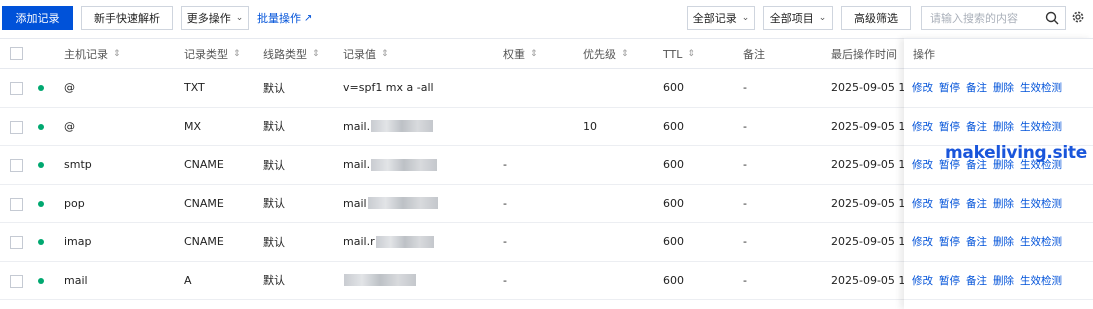 Image resolution: width=1093 pixels, height=309 pixels. I want to click on more-actions-dropdown: 更多操作 ⌄, so click(215, 18).